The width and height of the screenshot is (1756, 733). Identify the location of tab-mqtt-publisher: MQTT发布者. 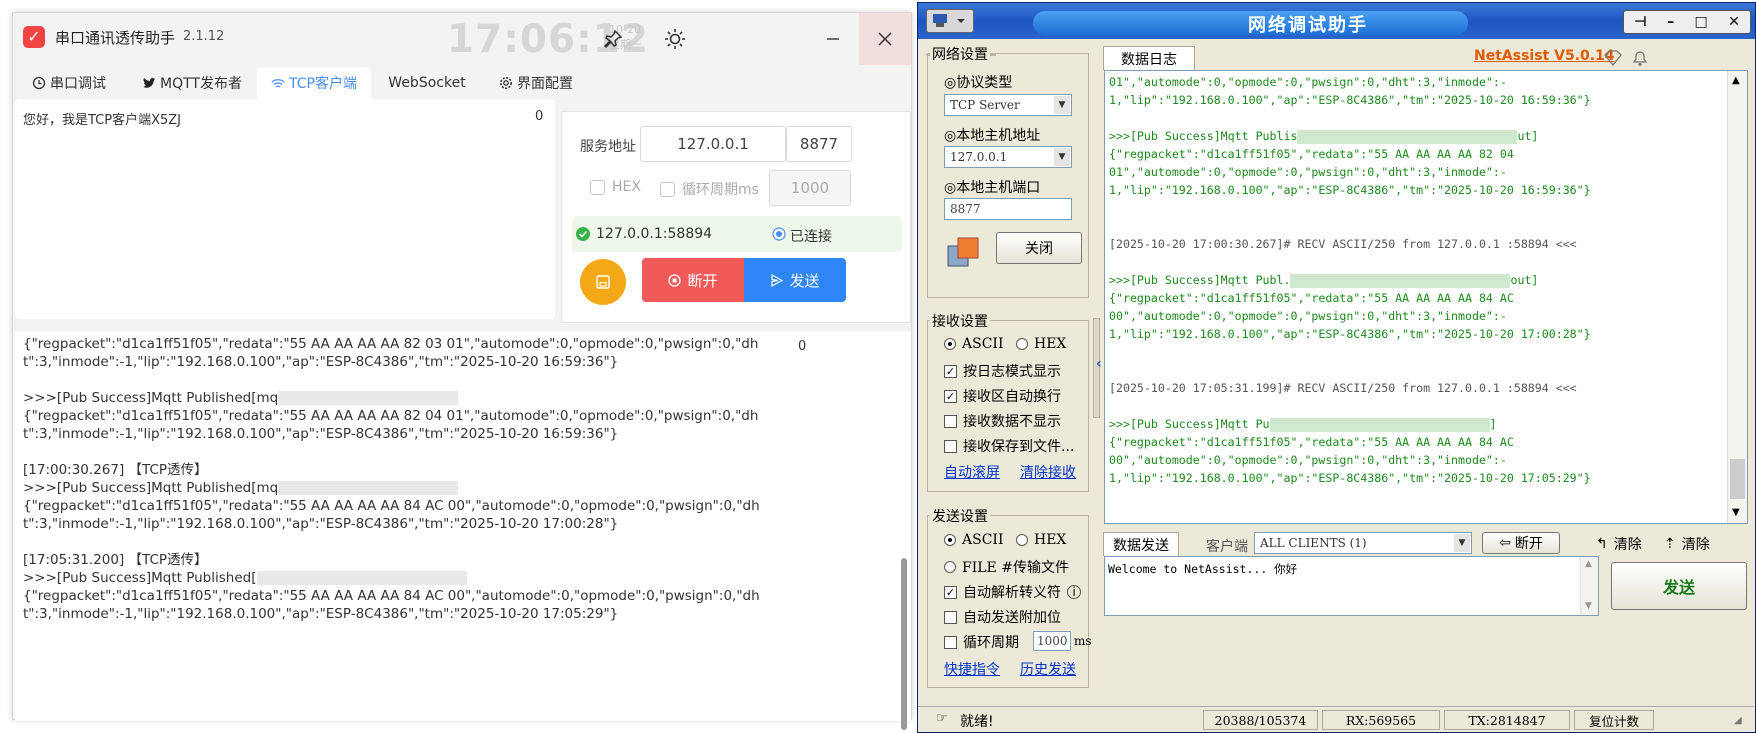
(192, 83).